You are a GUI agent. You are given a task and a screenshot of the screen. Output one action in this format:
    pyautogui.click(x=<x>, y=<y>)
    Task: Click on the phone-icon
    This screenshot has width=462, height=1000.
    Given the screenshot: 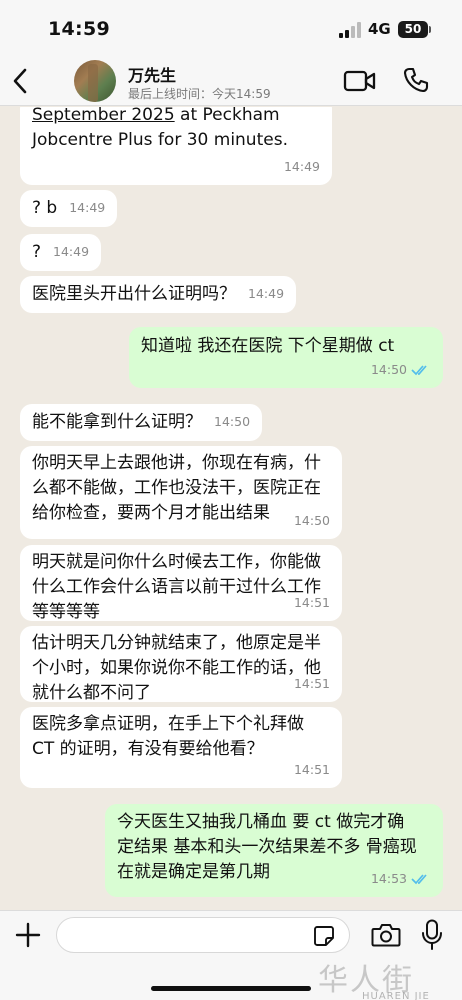 What is the action you would take?
    pyautogui.click(x=416, y=80)
    